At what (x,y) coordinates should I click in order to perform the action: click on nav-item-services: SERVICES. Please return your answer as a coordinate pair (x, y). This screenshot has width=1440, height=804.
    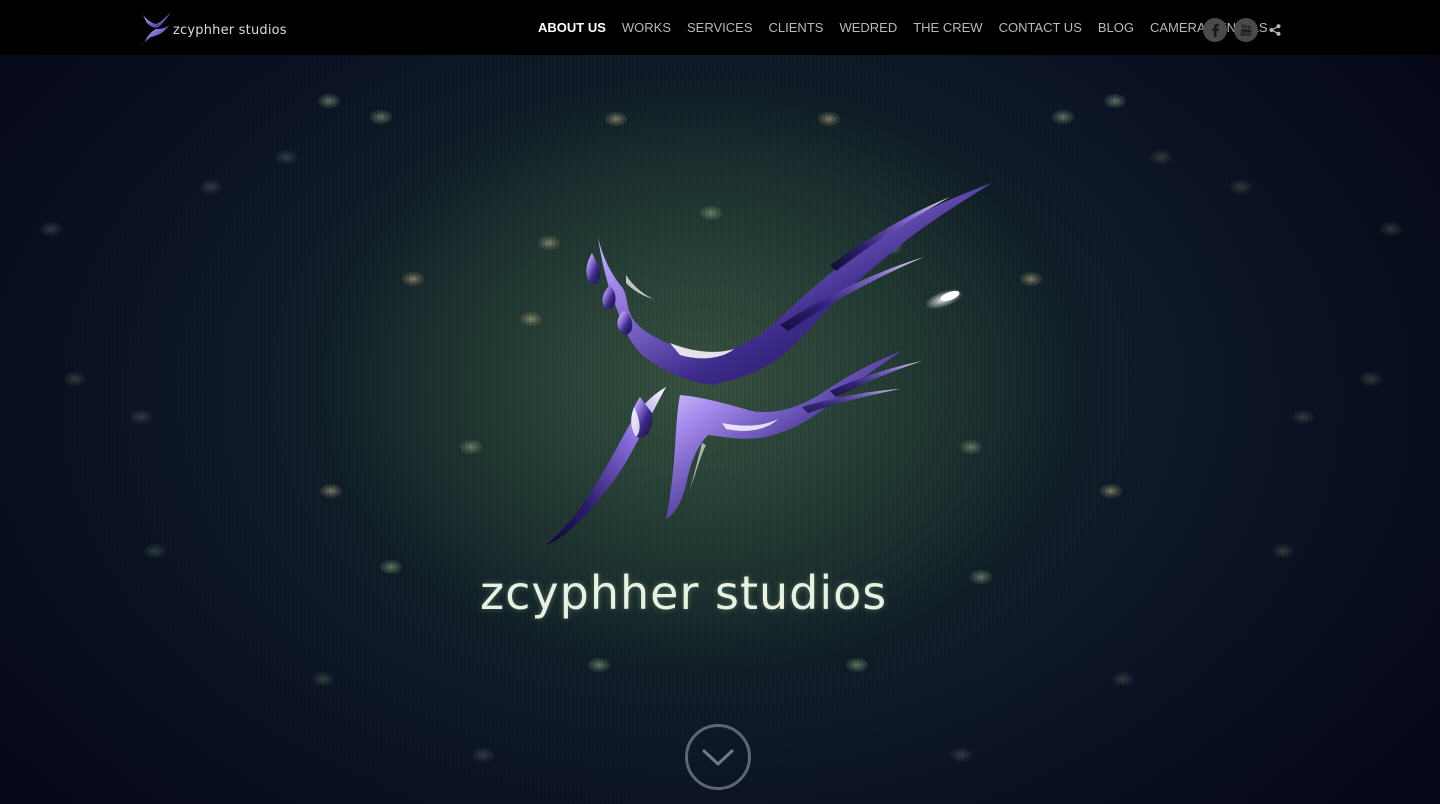
    Looking at the image, I should click on (720, 27).